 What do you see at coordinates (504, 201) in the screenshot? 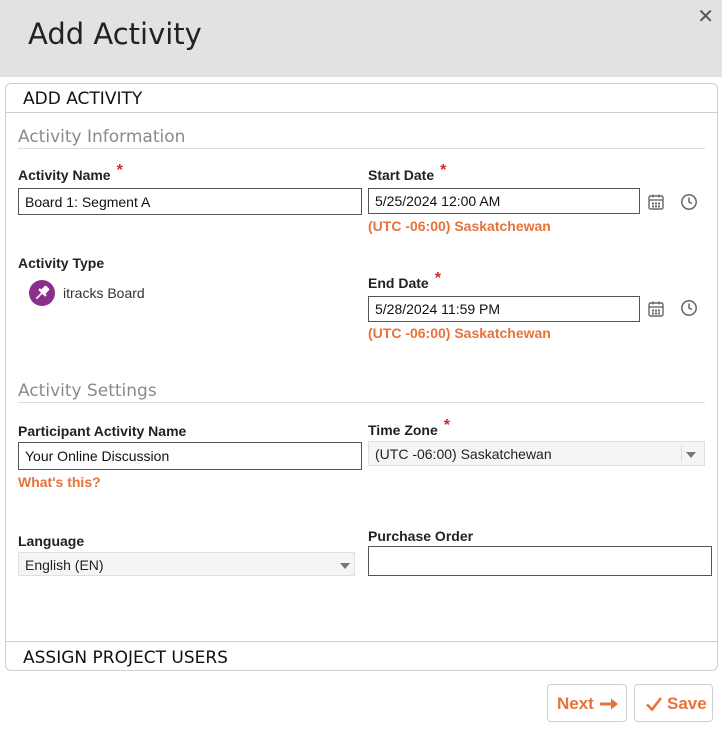
I see `start-date-input` at bounding box center [504, 201].